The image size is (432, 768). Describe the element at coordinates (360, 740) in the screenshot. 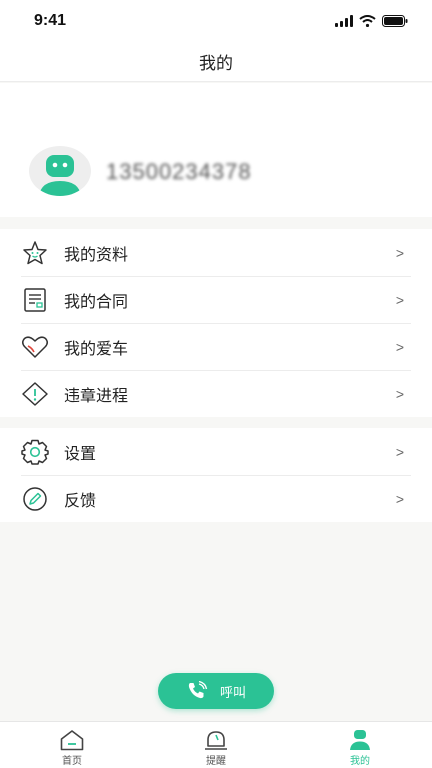

I see `user-icon` at that location.